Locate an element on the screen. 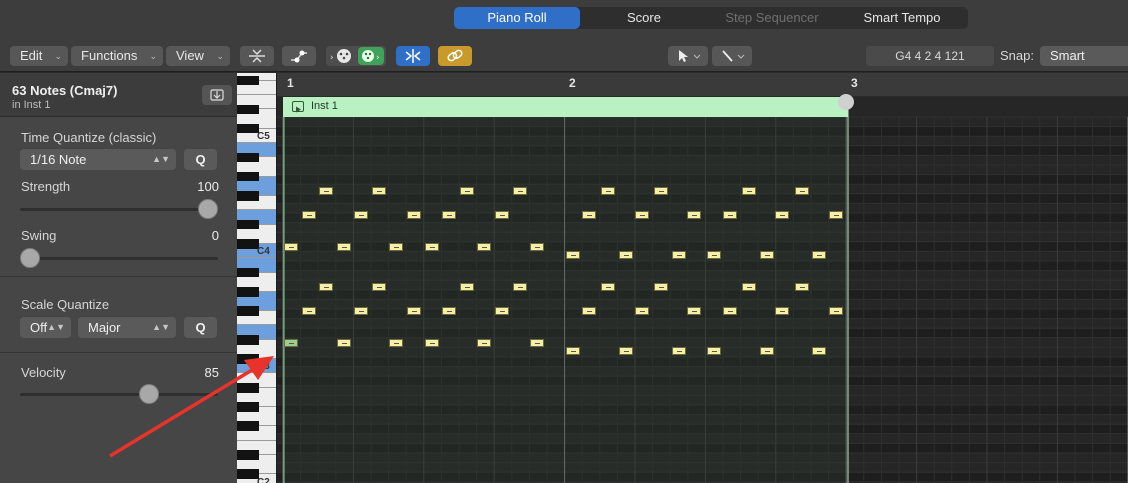 The height and width of the screenshot is (483, 1128). velocity-slider-knob is located at coordinates (149, 394).